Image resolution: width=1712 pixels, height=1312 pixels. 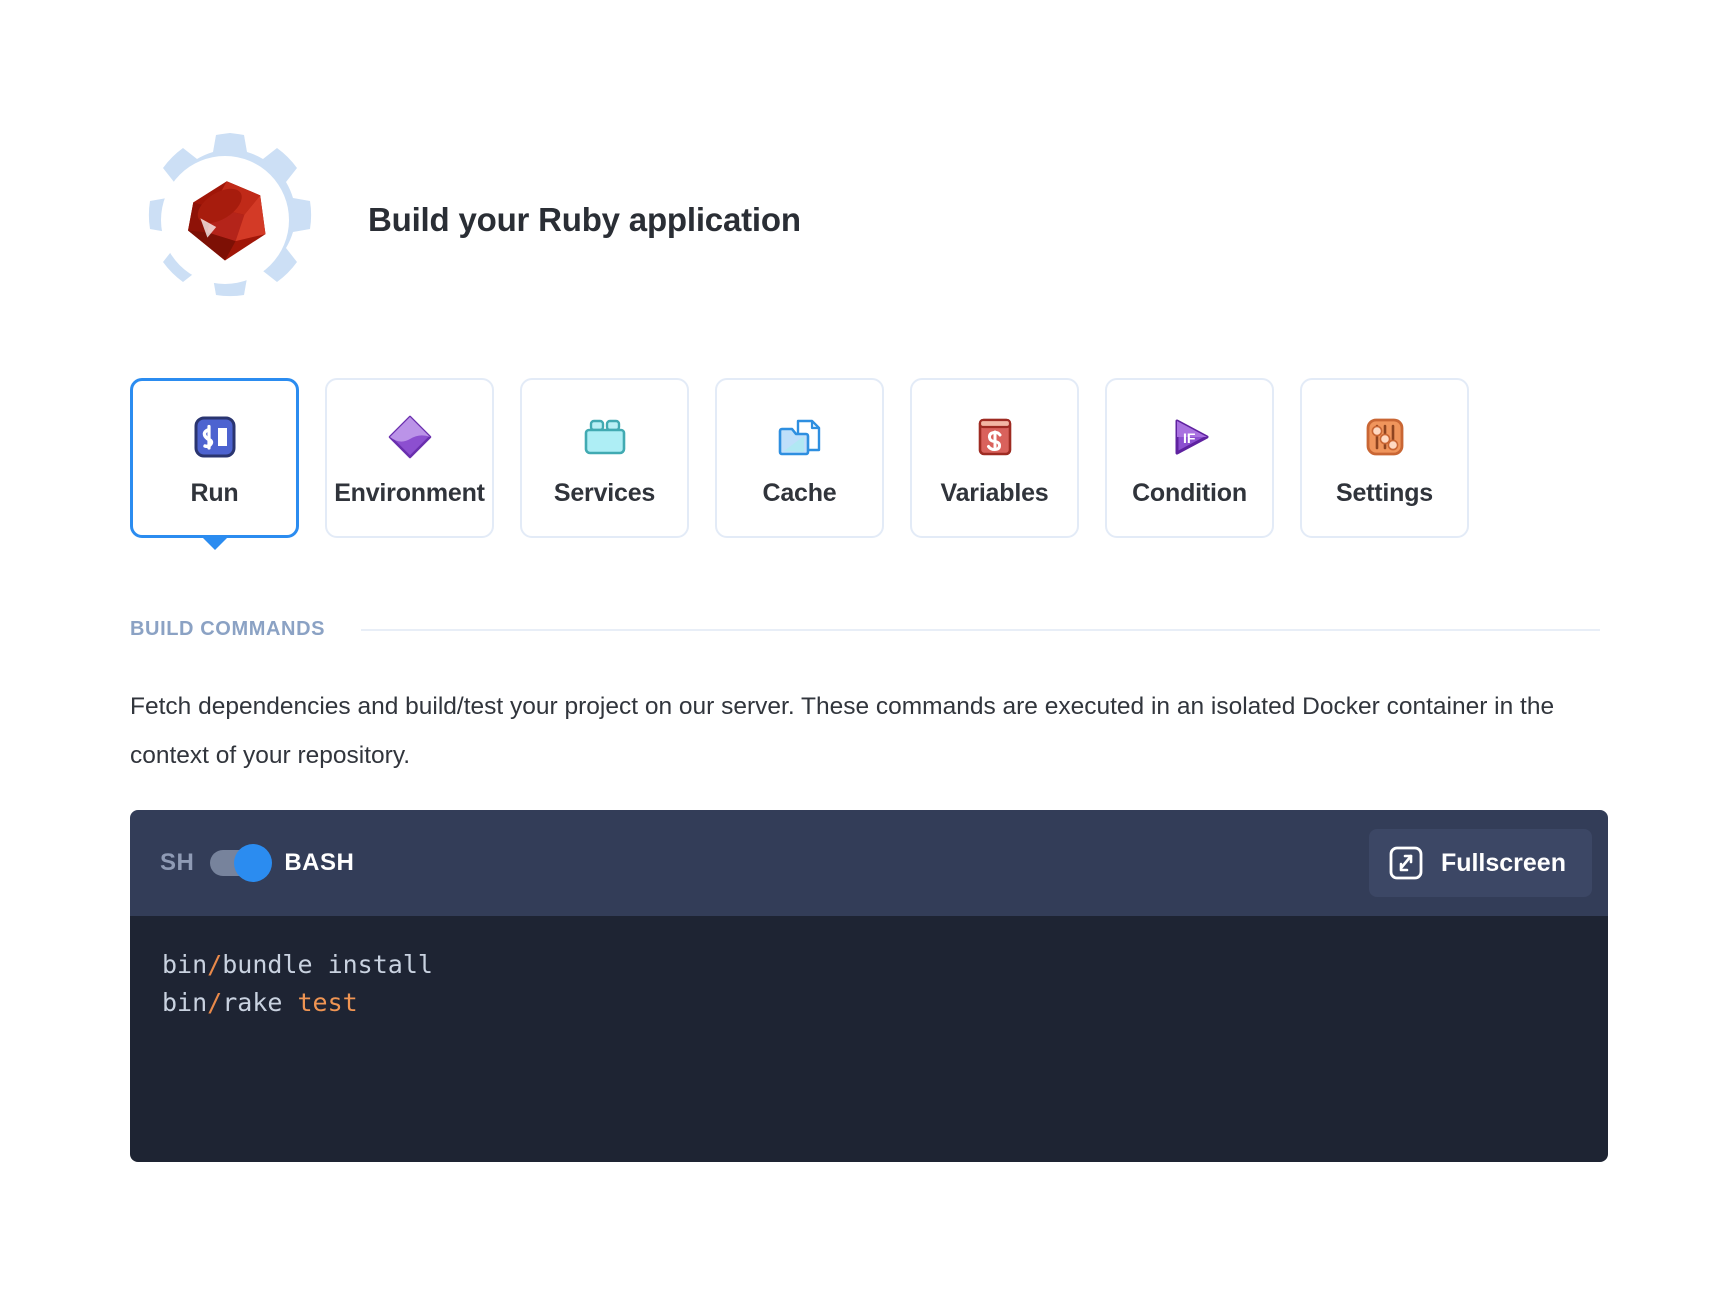 I want to click on build-commands-heading: BUILD COMMANDS, so click(x=865, y=629).